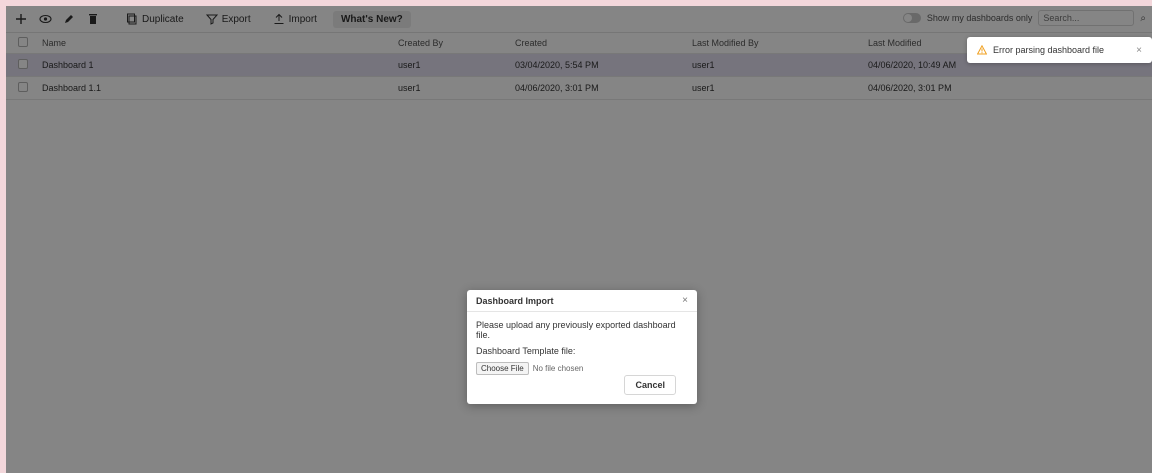  What do you see at coordinates (515, 300) in the screenshot?
I see `dialog-title: Dashboard Import` at bounding box center [515, 300].